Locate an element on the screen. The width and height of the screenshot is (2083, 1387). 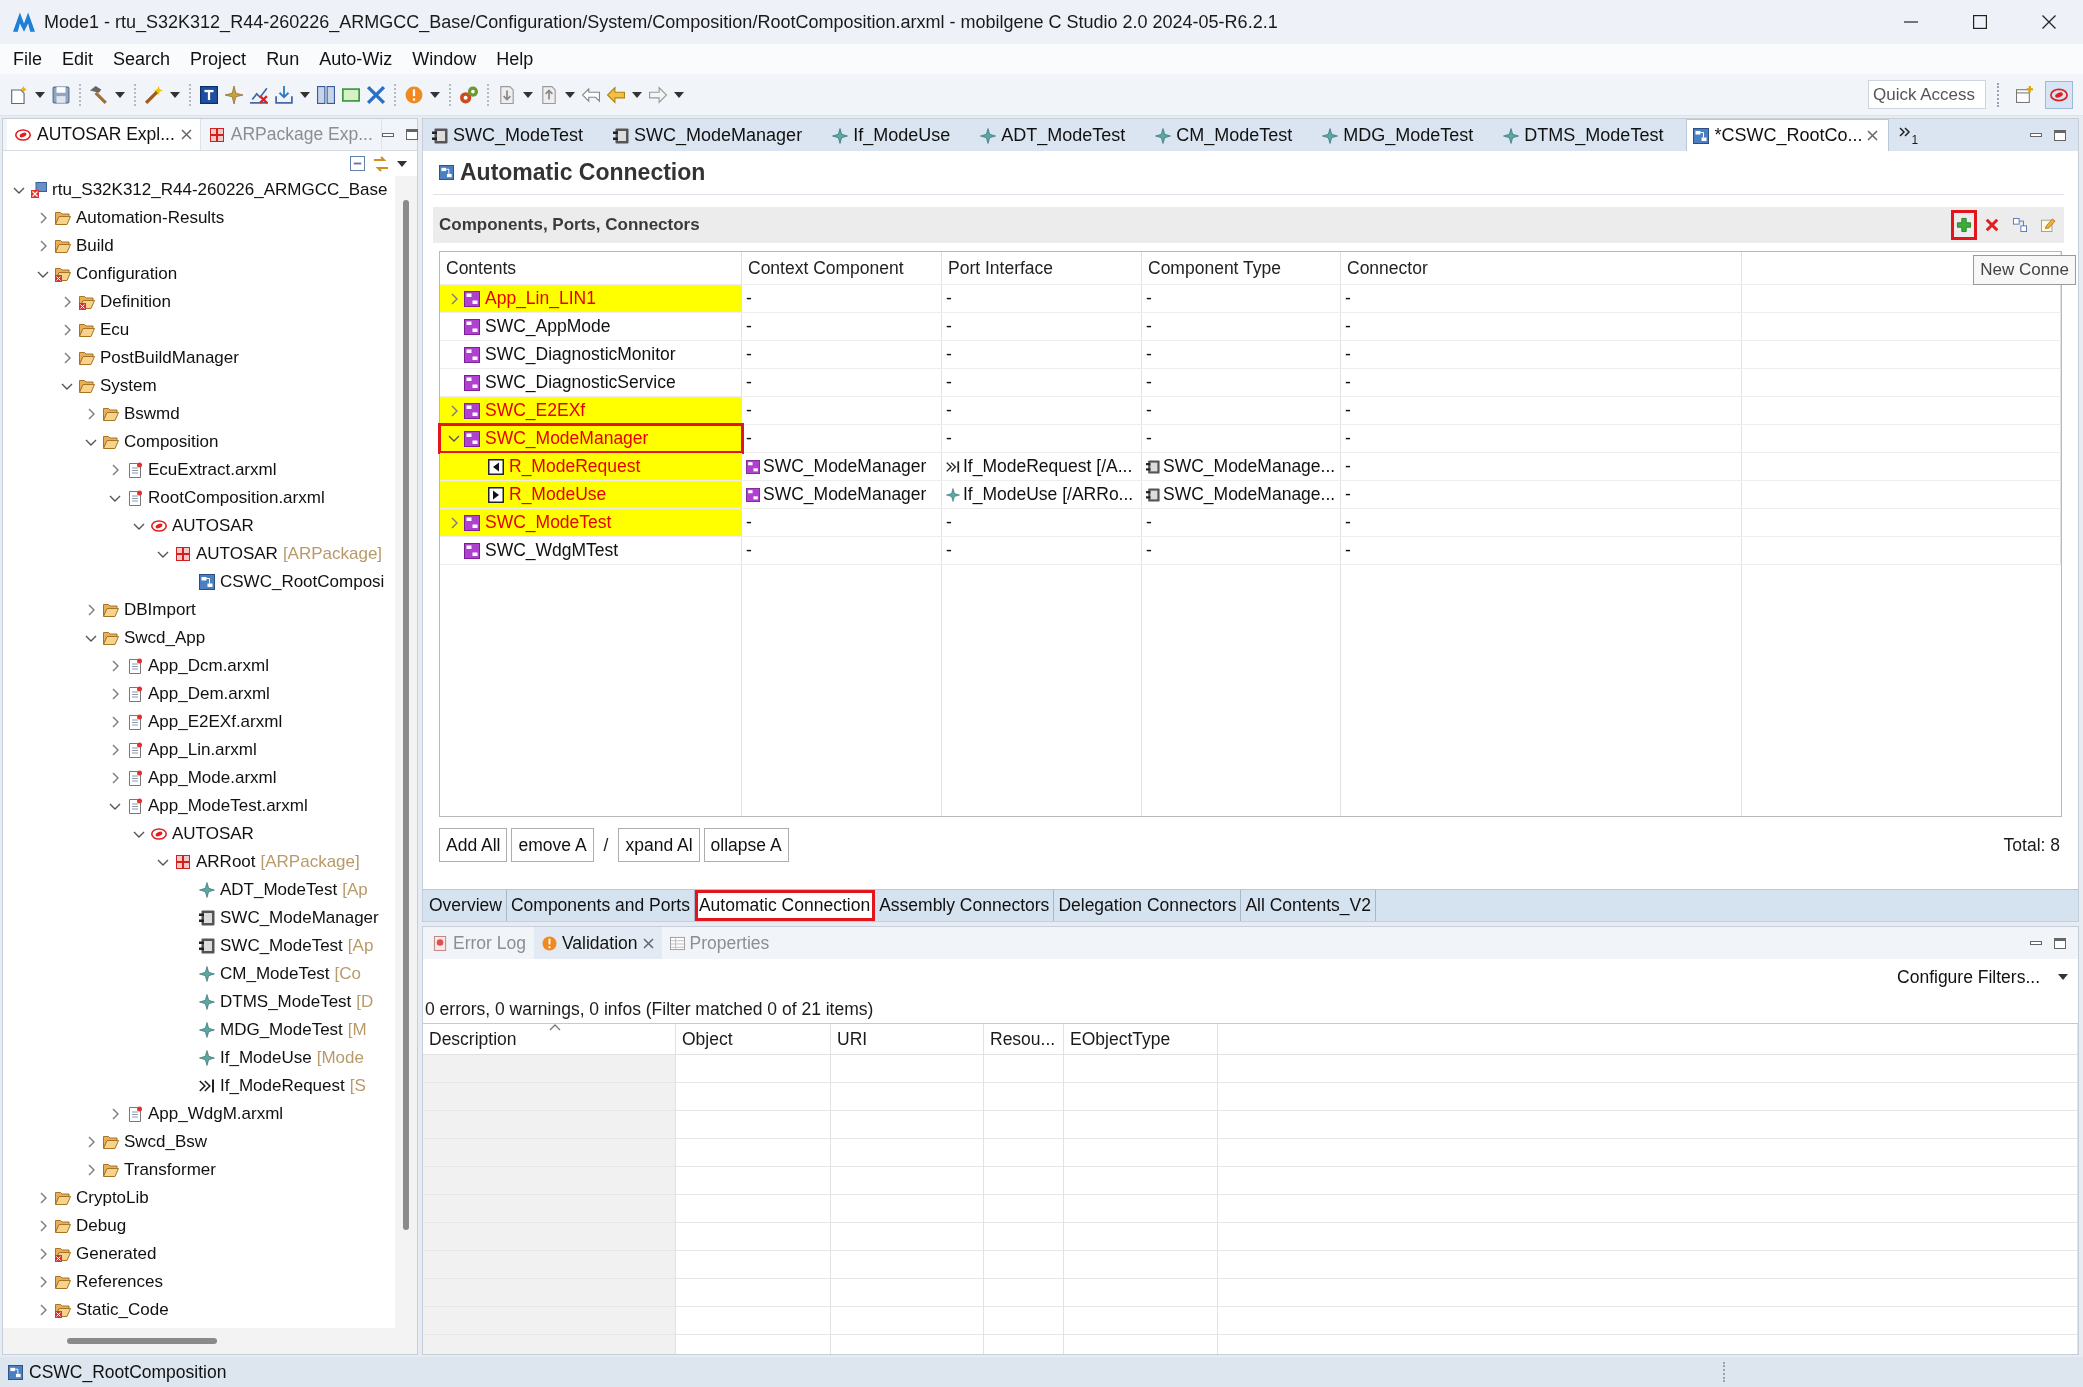
item-name: SWC_DiagnosticMonitor is located at coordinates (580, 354).